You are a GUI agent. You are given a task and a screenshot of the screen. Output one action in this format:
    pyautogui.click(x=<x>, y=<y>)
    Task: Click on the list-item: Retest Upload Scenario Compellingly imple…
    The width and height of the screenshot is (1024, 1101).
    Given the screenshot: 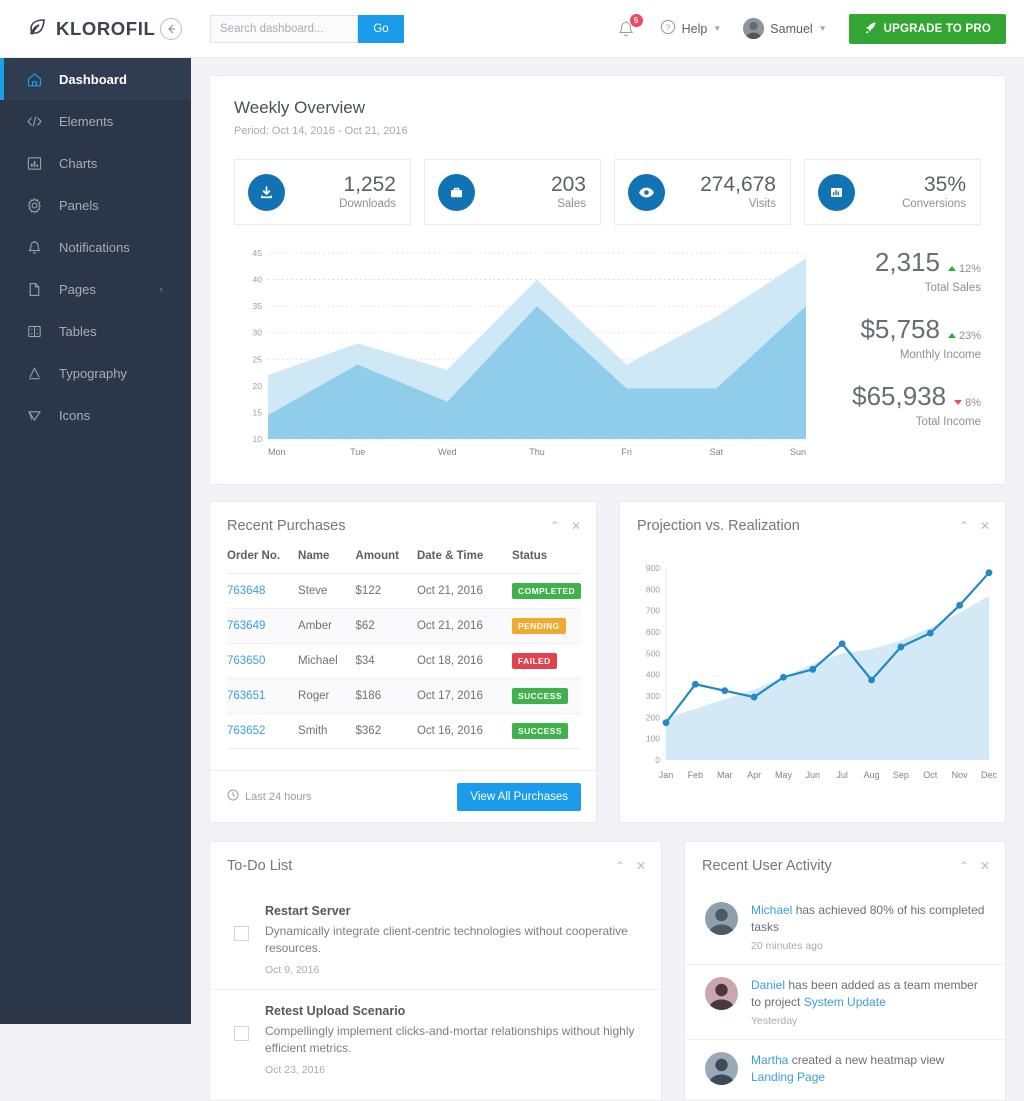 What is the action you would take?
    pyautogui.click(x=435, y=1038)
    